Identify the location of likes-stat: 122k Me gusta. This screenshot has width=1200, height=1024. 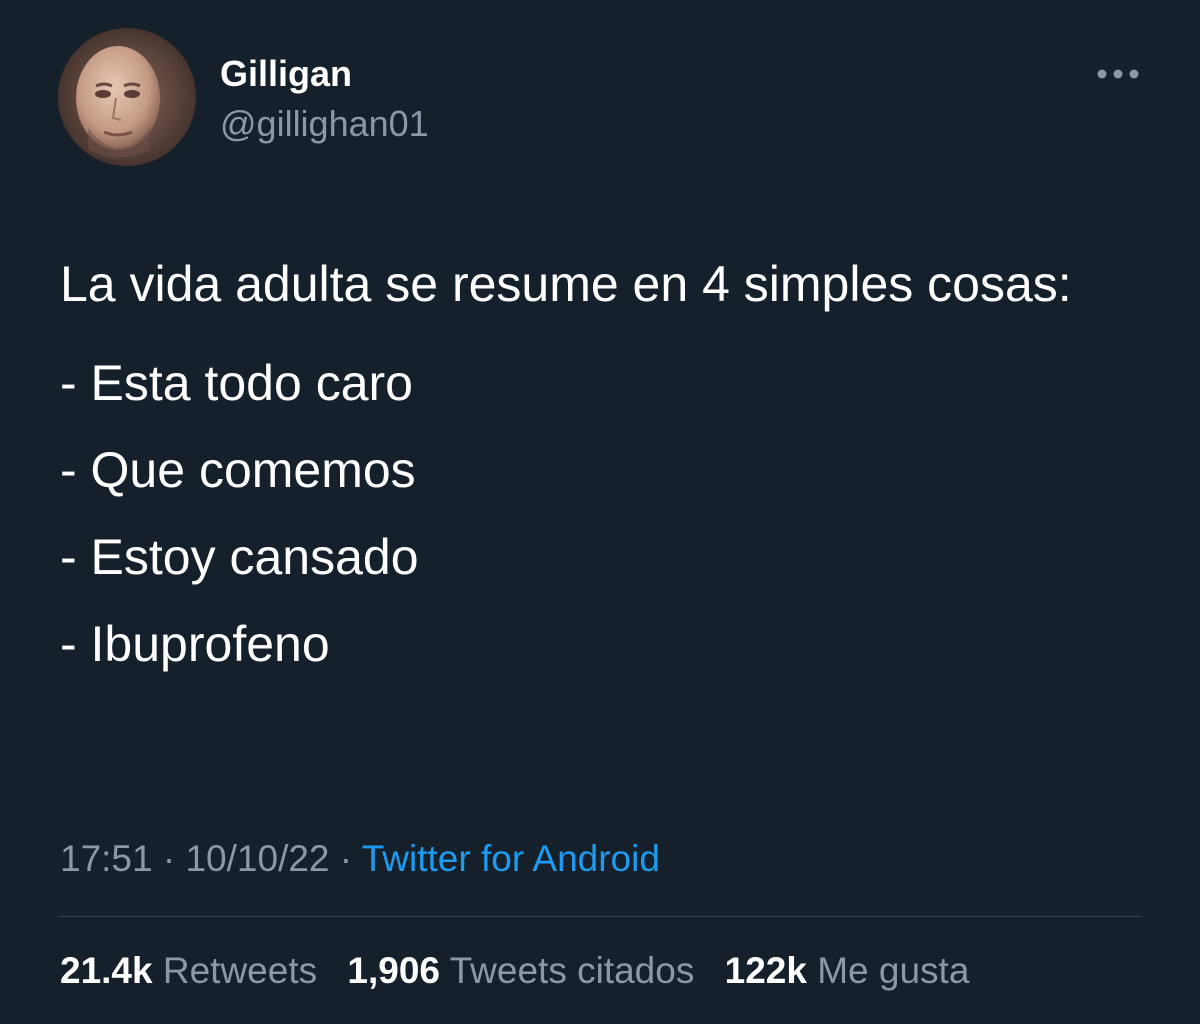
(847, 971).